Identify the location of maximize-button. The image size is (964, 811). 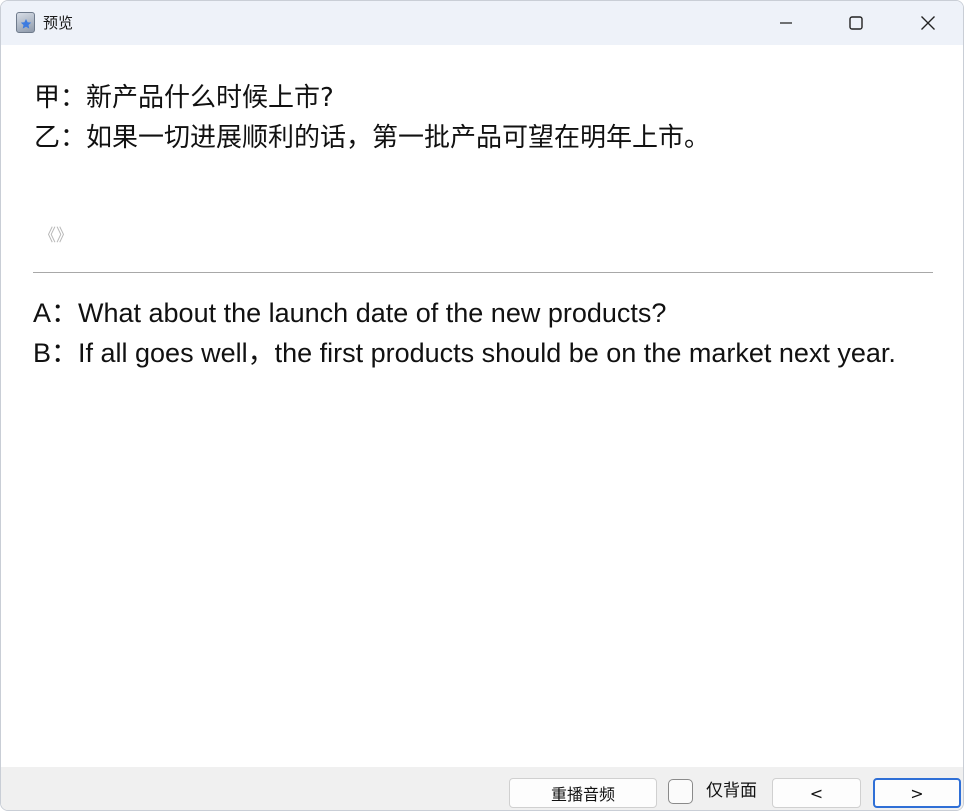
(856, 23).